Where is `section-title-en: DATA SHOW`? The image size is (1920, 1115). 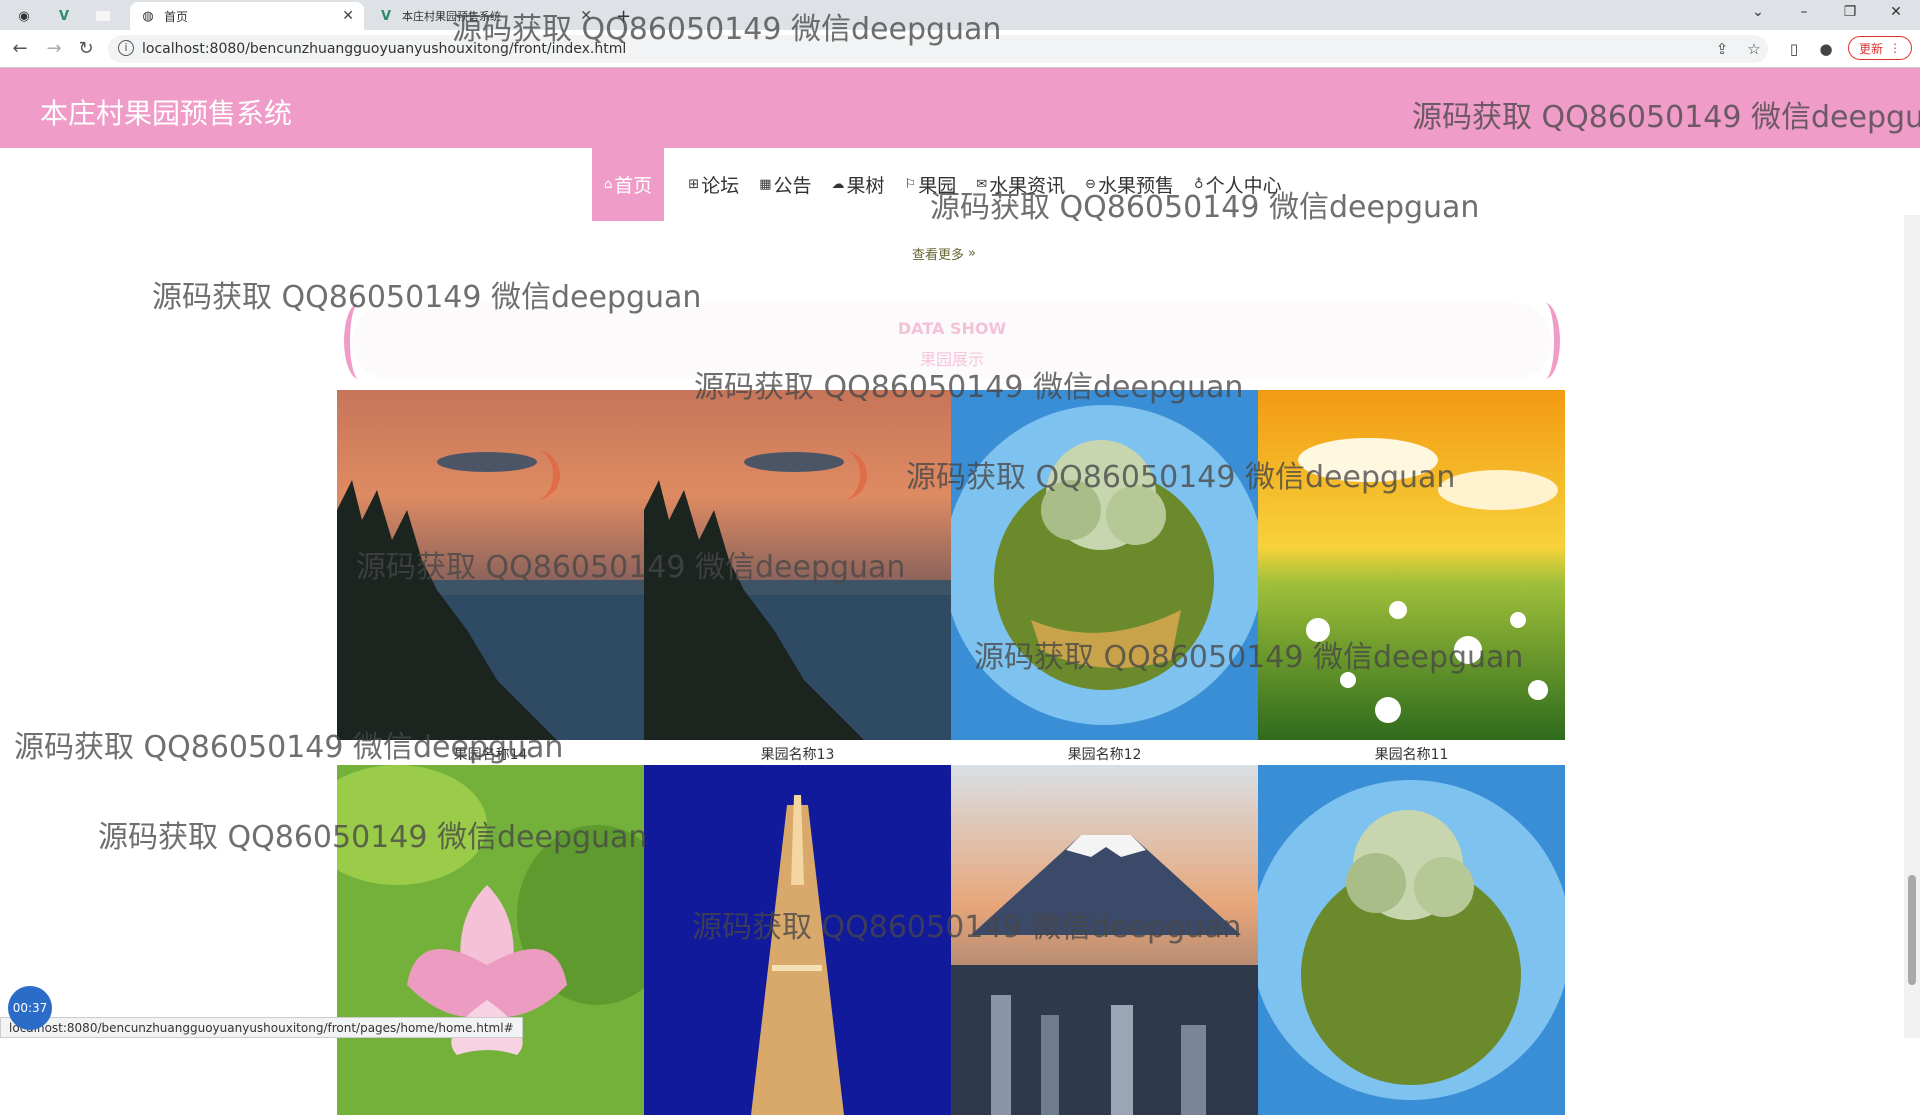
section-title-en: DATA SHOW is located at coordinates (952, 328).